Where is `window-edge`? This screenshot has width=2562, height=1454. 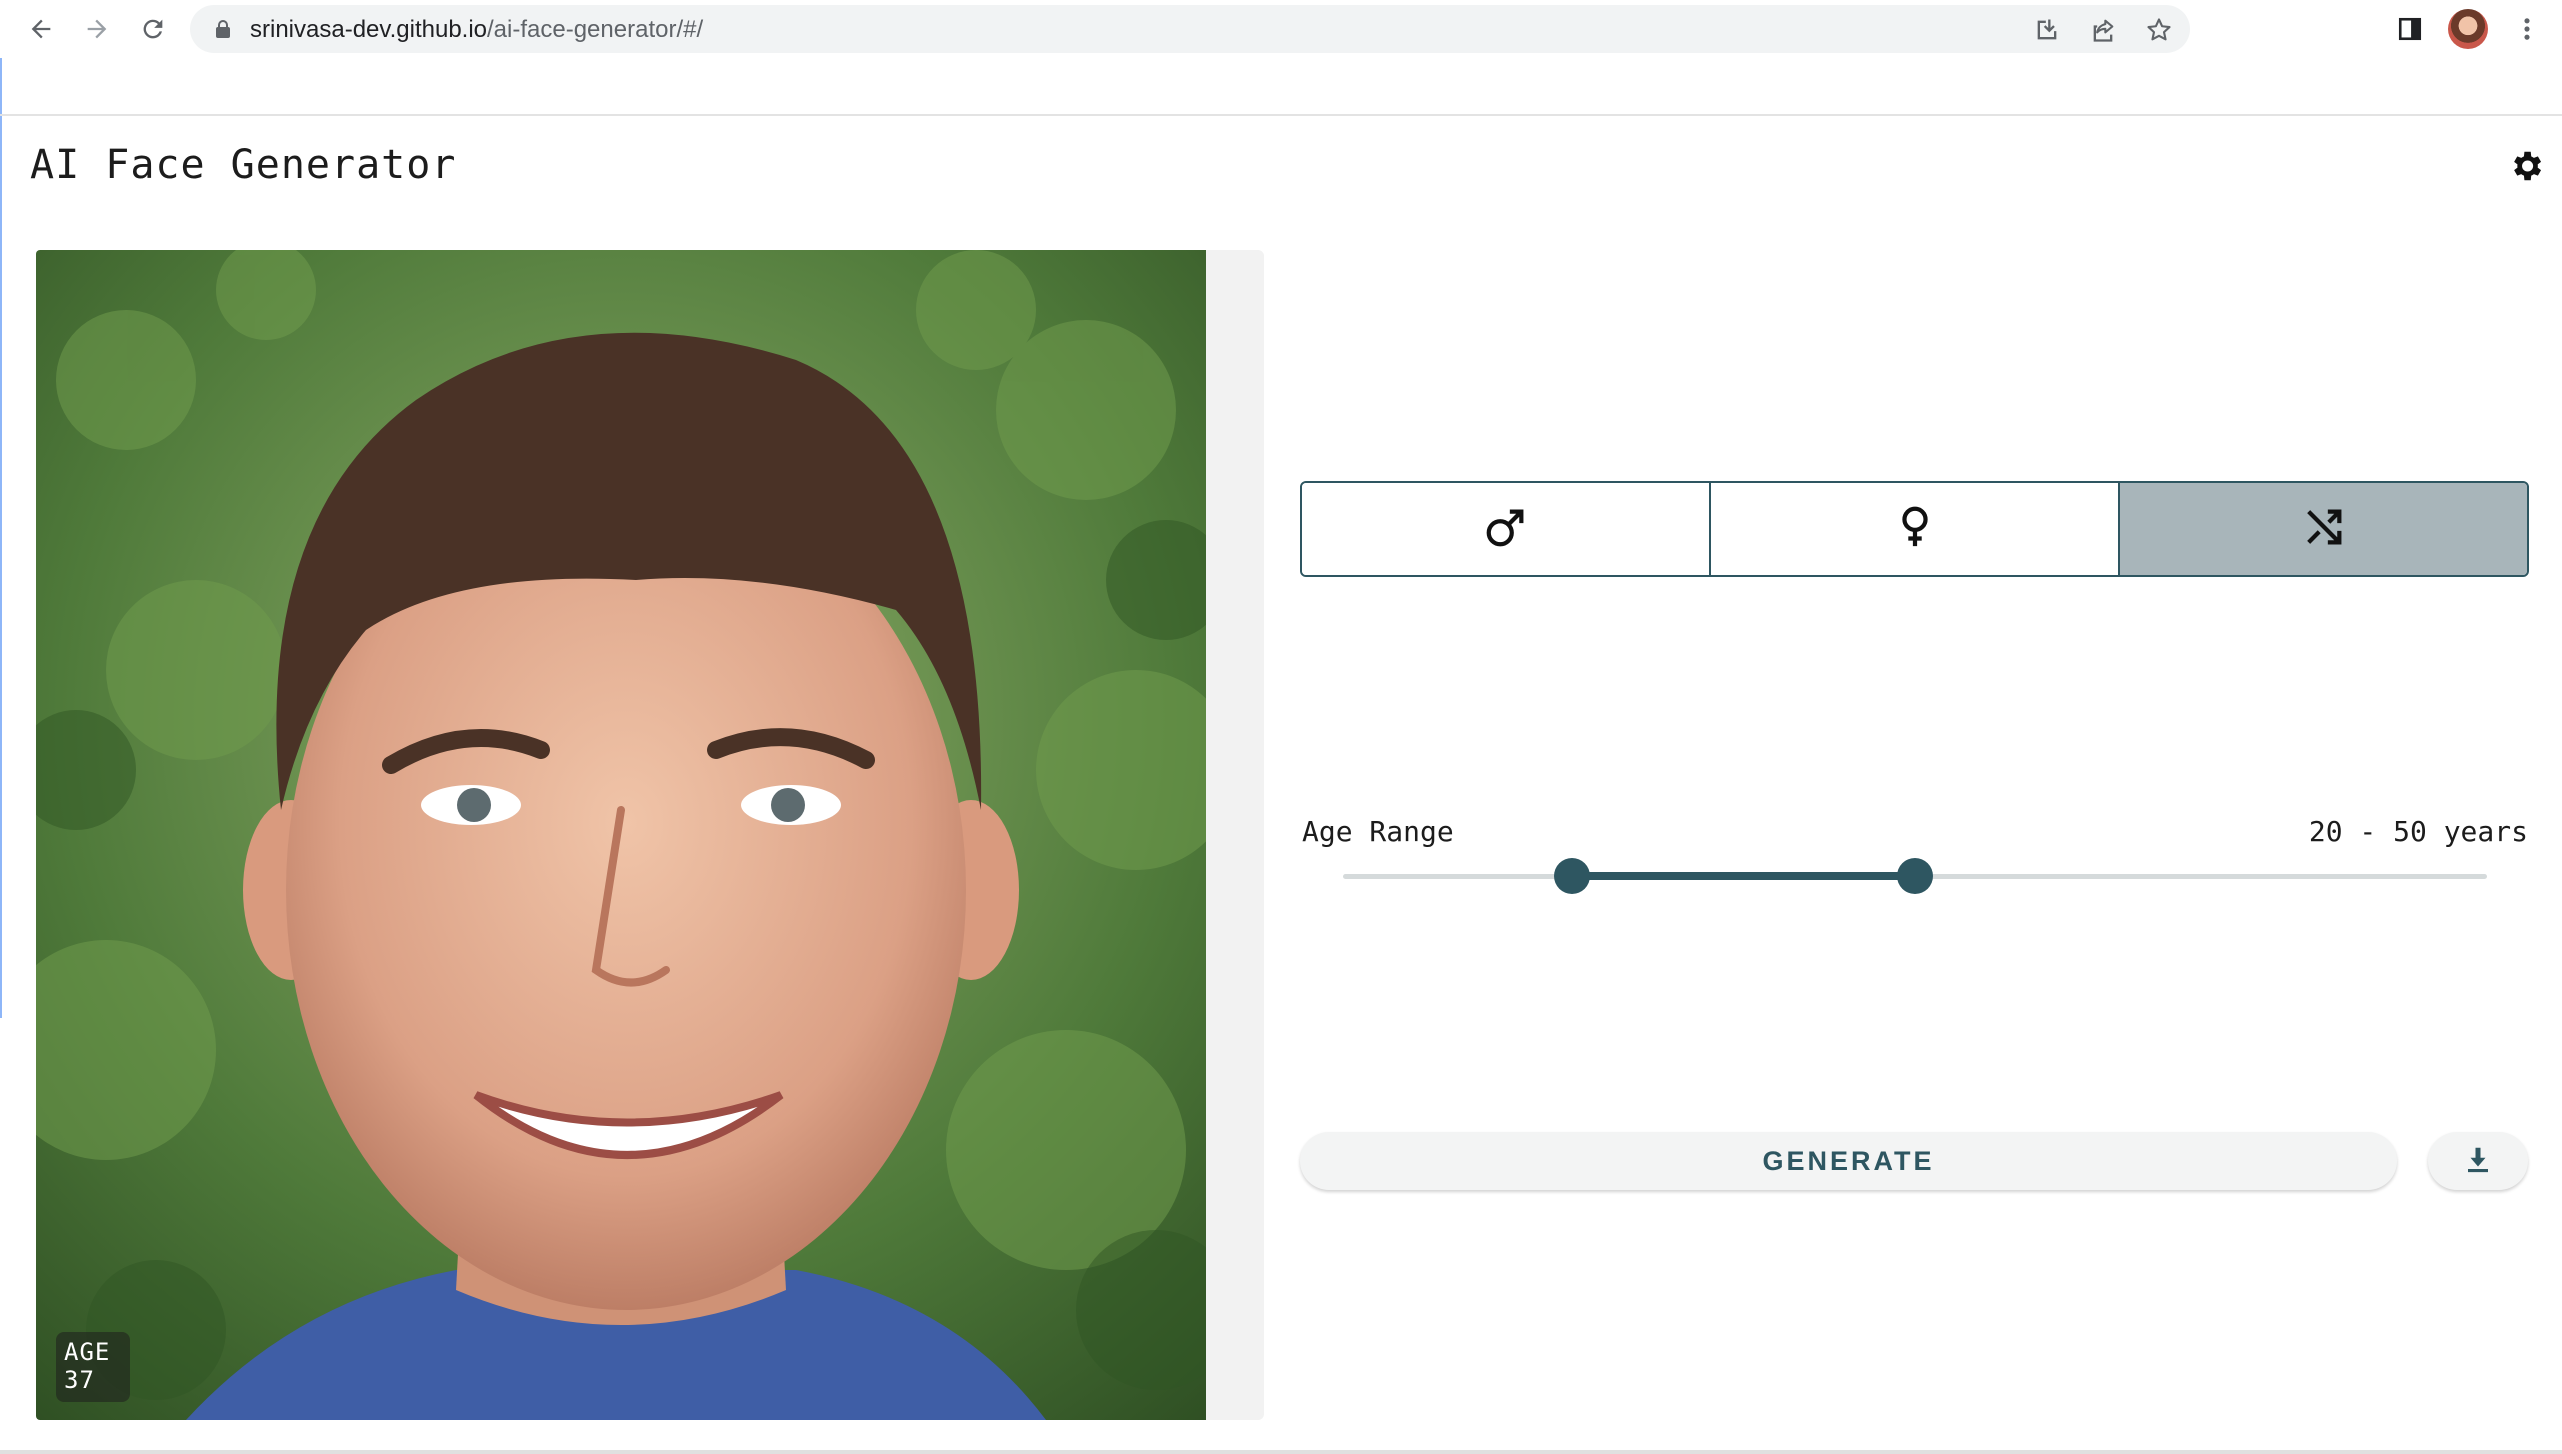
window-edge is located at coordinates (1, 538).